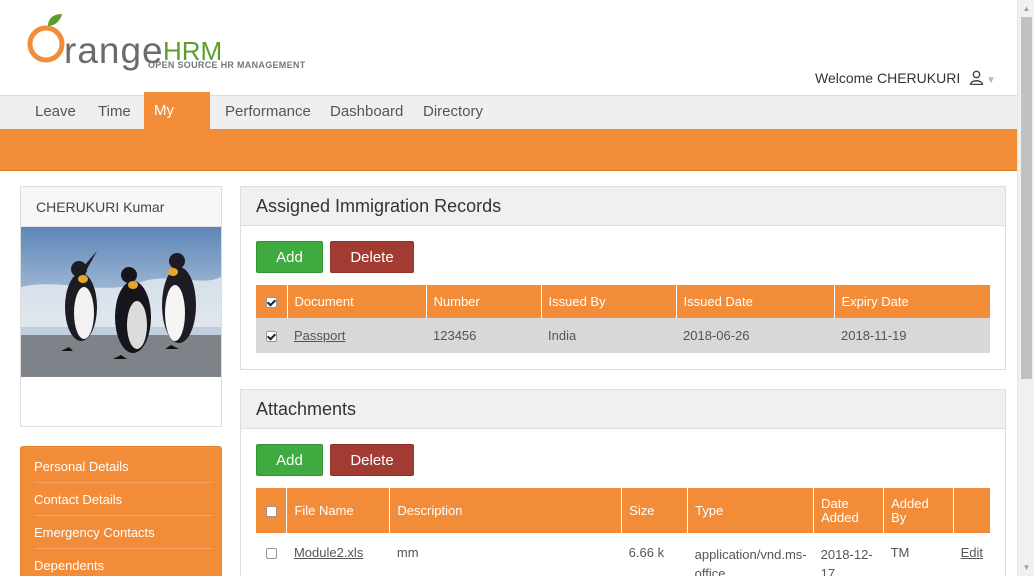 The width and height of the screenshot is (1034, 576). Describe the element at coordinates (919, 510) in the screenshot. I see `col-added-by: Added By` at that location.